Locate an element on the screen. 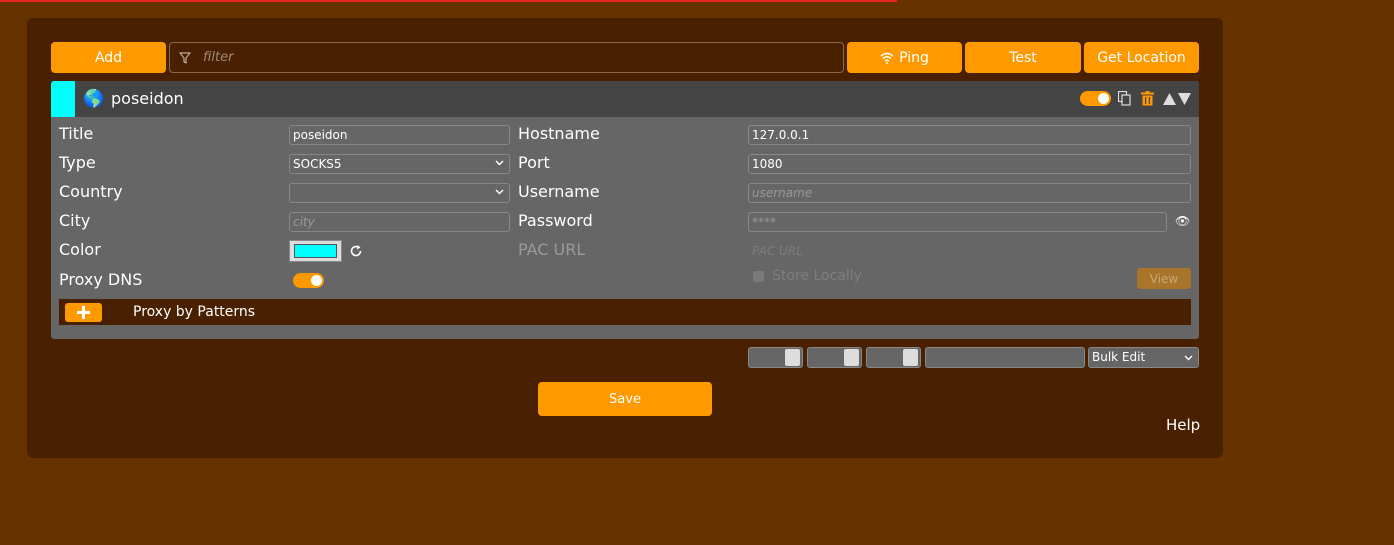 The image size is (1394, 545). country-select is located at coordinates (399, 193).